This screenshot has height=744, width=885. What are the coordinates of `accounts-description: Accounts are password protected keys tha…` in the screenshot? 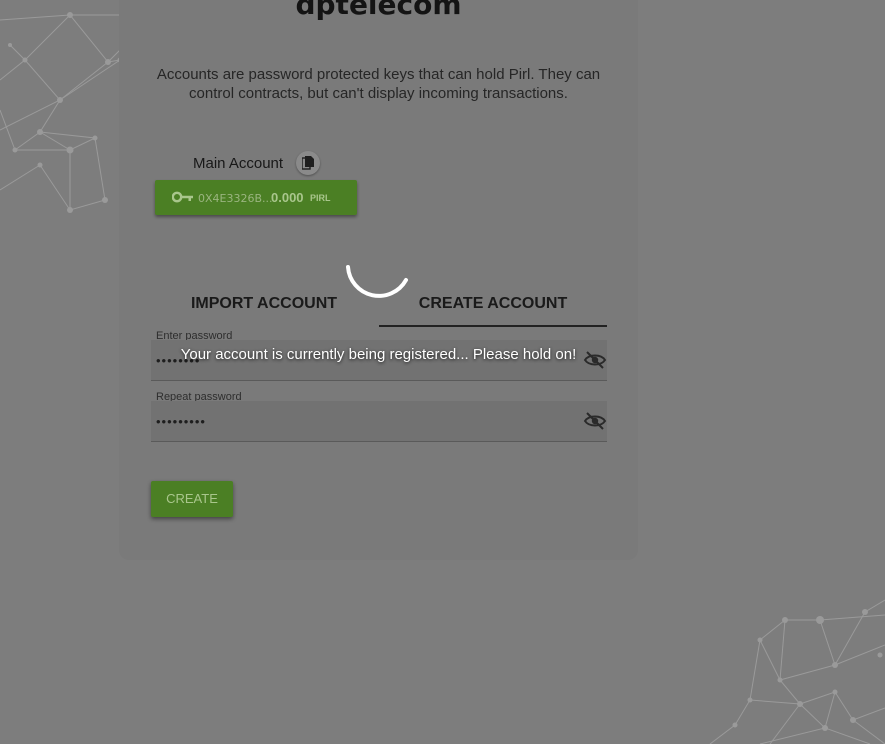 It's located at (378, 84).